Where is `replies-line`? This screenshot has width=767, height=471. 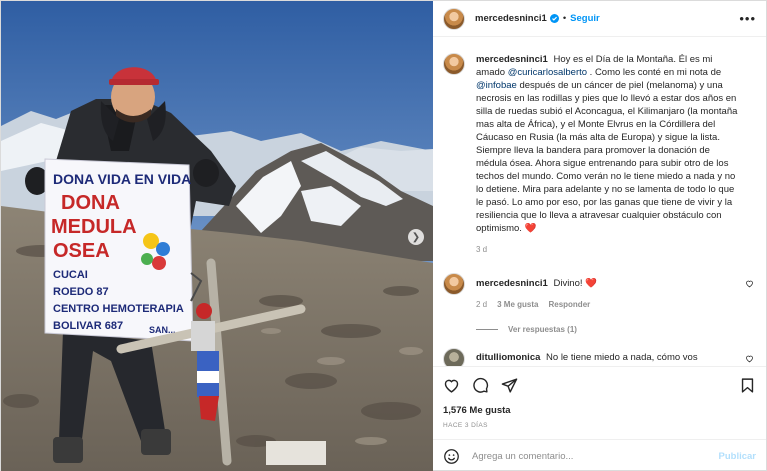
replies-line is located at coordinates (487, 329).